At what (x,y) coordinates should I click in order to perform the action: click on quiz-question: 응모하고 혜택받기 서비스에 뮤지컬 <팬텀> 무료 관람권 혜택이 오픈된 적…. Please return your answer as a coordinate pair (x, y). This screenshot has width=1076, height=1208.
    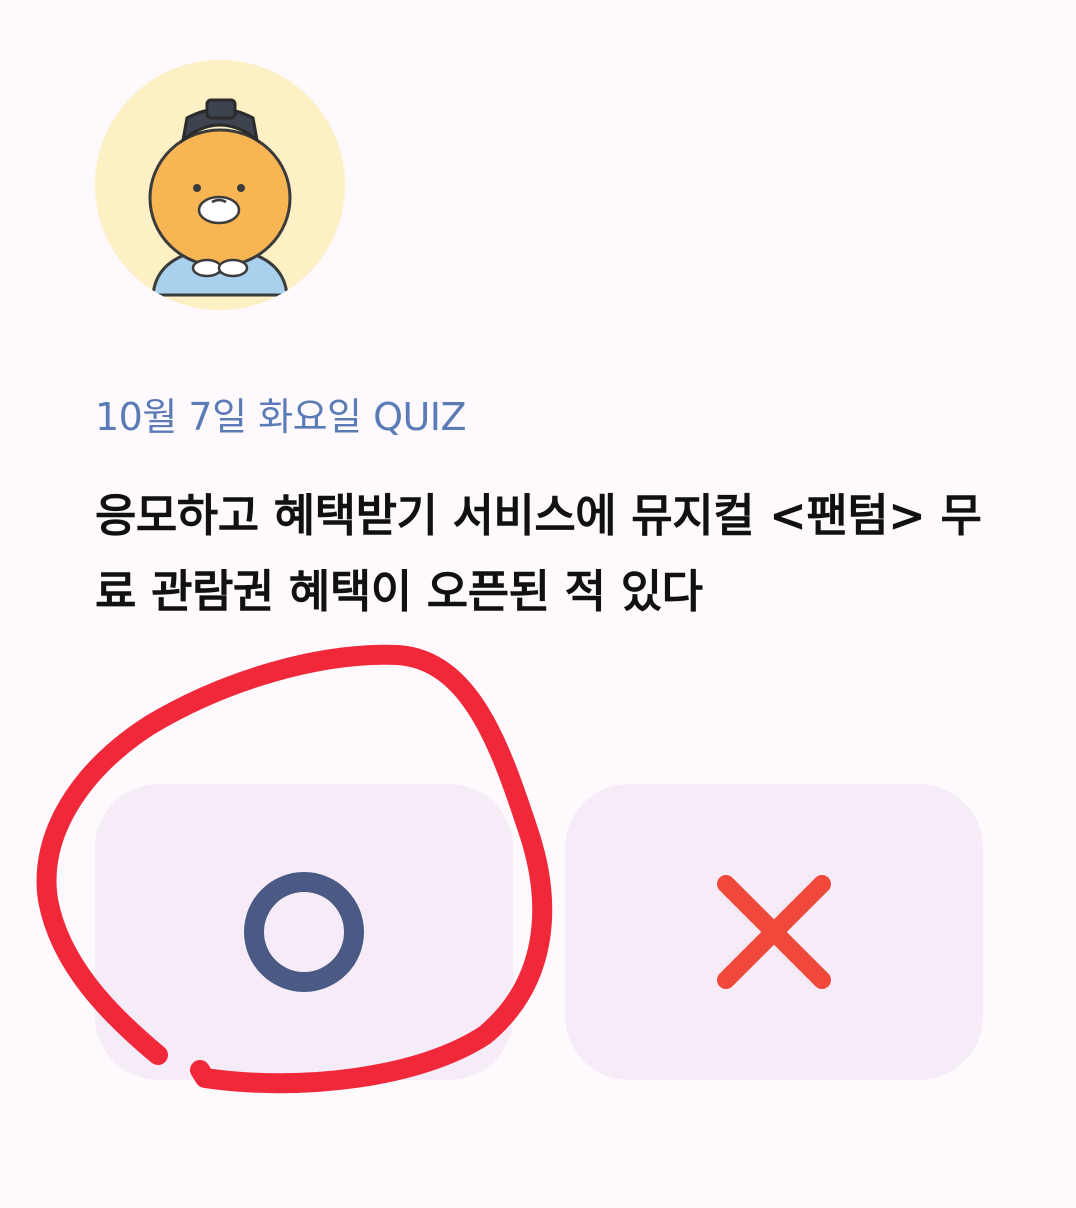
    Looking at the image, I should click on (538, 553).